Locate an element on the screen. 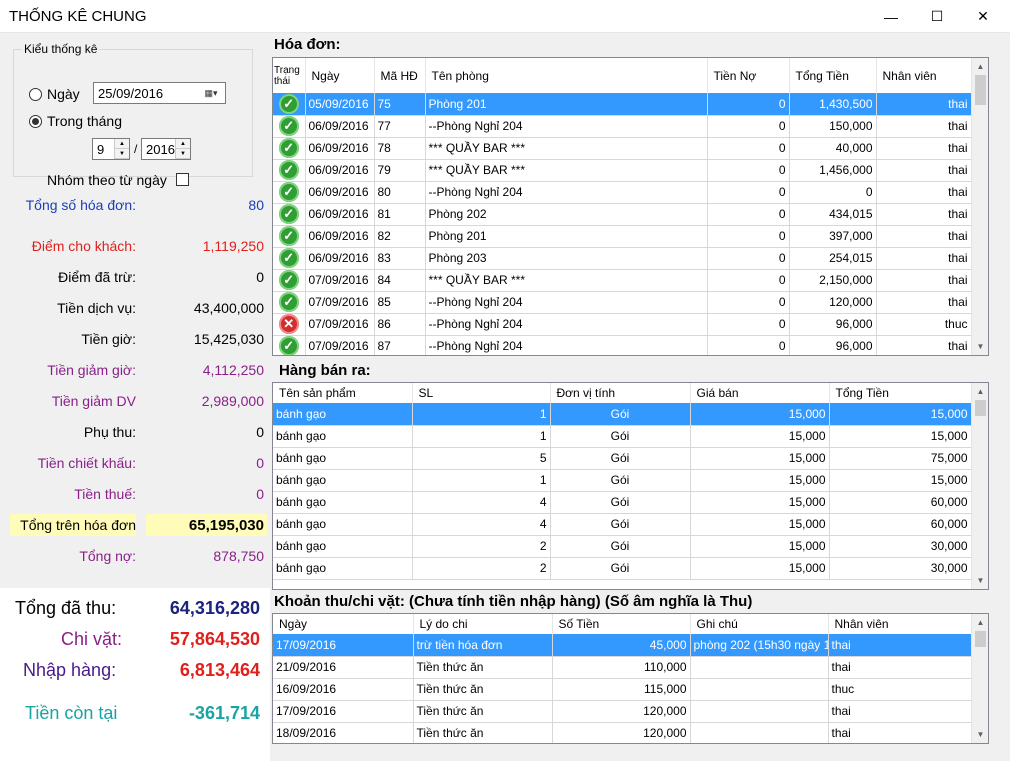 Image resolution: width=1010 pixels, height=761 pixels. invoice-debt-cell: 0 is located at coordinates (748, 280).